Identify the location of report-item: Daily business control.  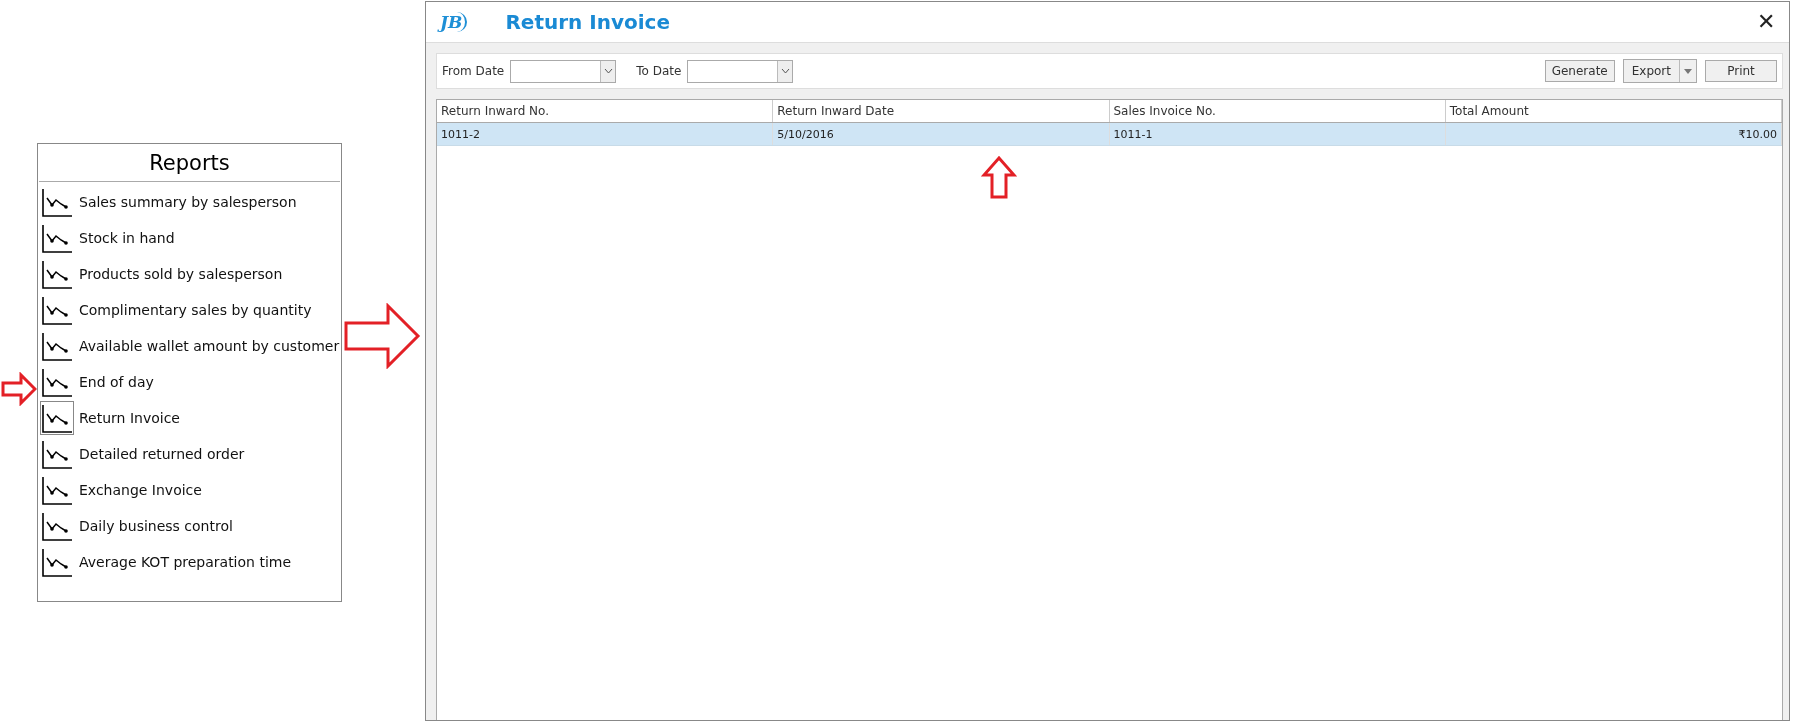
(191, 526).